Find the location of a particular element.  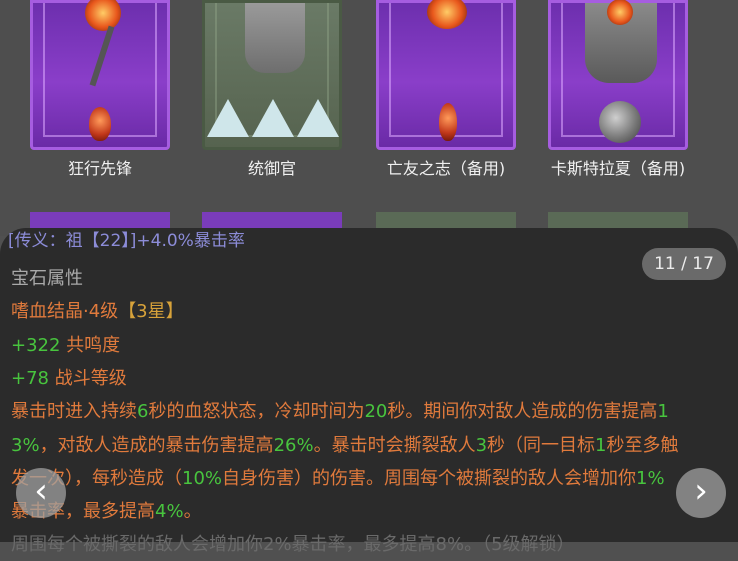

section-title: 宝石属性 is located at coordinates (47, 278).